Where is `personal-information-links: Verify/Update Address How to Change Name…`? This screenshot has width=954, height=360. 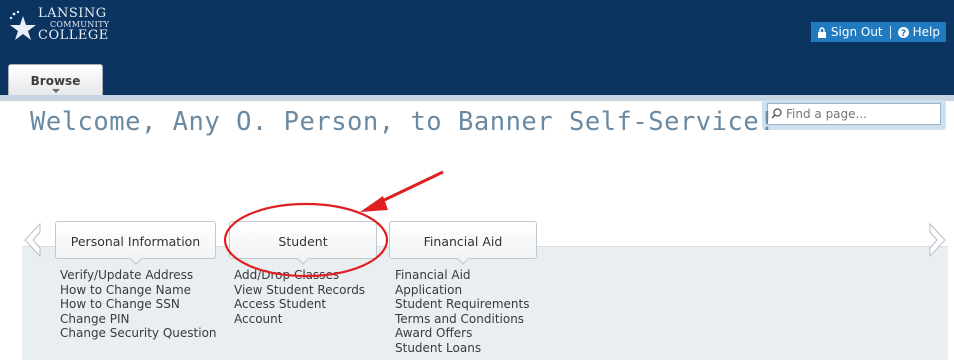 personal-information-links: Verify/Update Address How to Change Name… is located at coordinates (138, 304).